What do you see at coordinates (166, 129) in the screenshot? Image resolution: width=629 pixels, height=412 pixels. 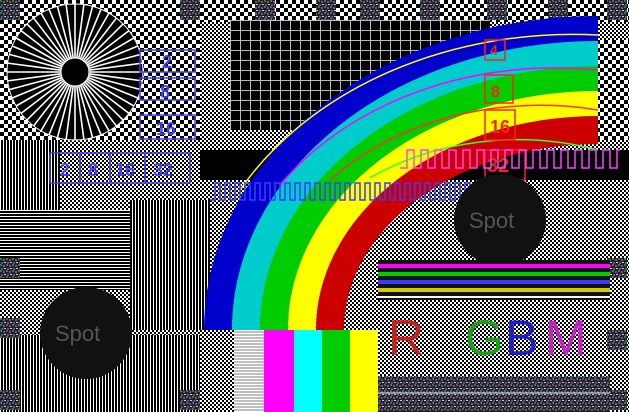 I see `blue-number-16: 16` at bounding box center [166, 129].